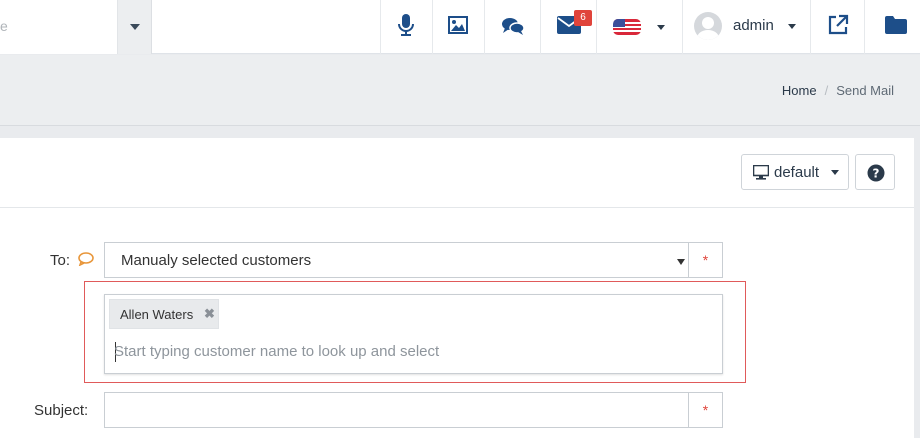 This screenshot has width=920, height=438. I want to click on search-dropdown-button, so click(135, 27).